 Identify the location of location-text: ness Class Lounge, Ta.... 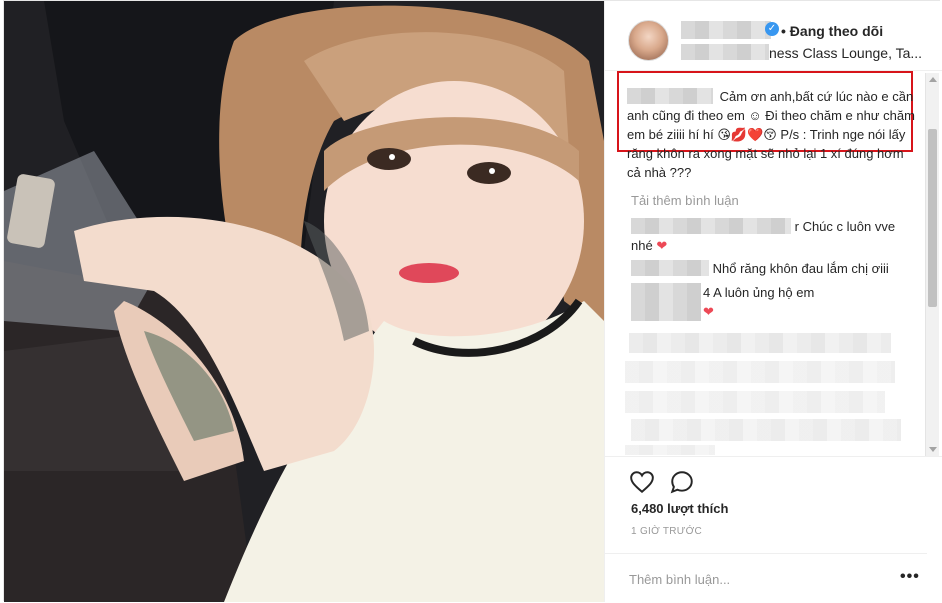
(845, 53).